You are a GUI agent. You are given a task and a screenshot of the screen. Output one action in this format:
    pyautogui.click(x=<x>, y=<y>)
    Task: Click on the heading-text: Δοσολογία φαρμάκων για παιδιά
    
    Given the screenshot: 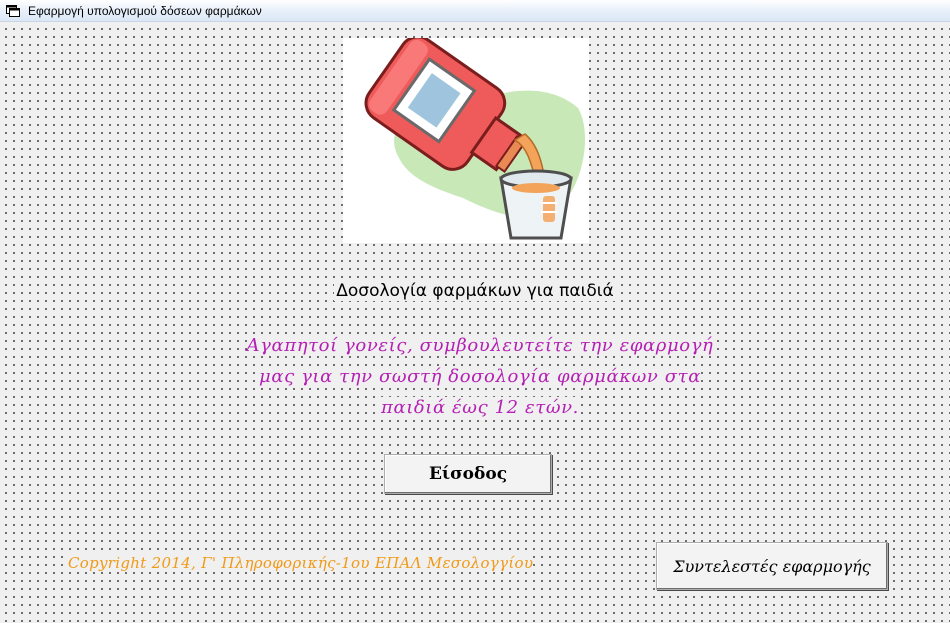 What is the action you would take?
    pyautogui.click(x=475, y=291)
    